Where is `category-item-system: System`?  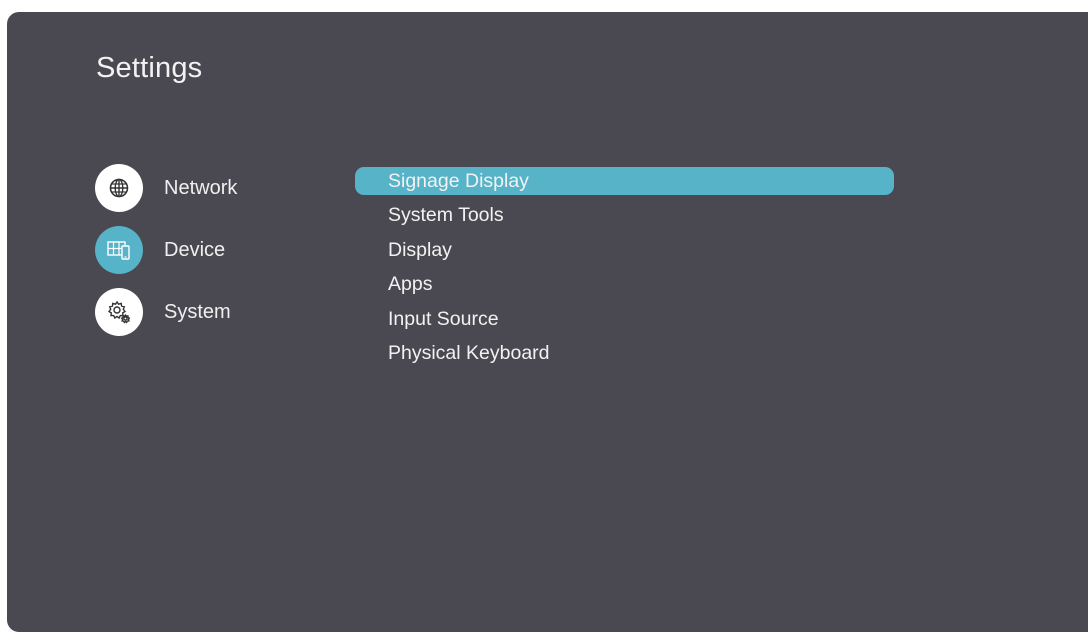 category-item-system: System is located at coordinates (215, 312).